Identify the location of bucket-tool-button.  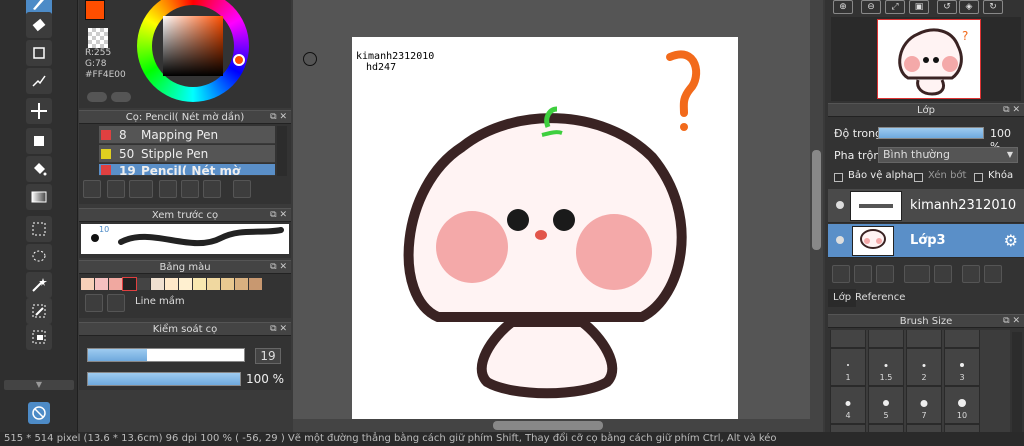
(39, 169).